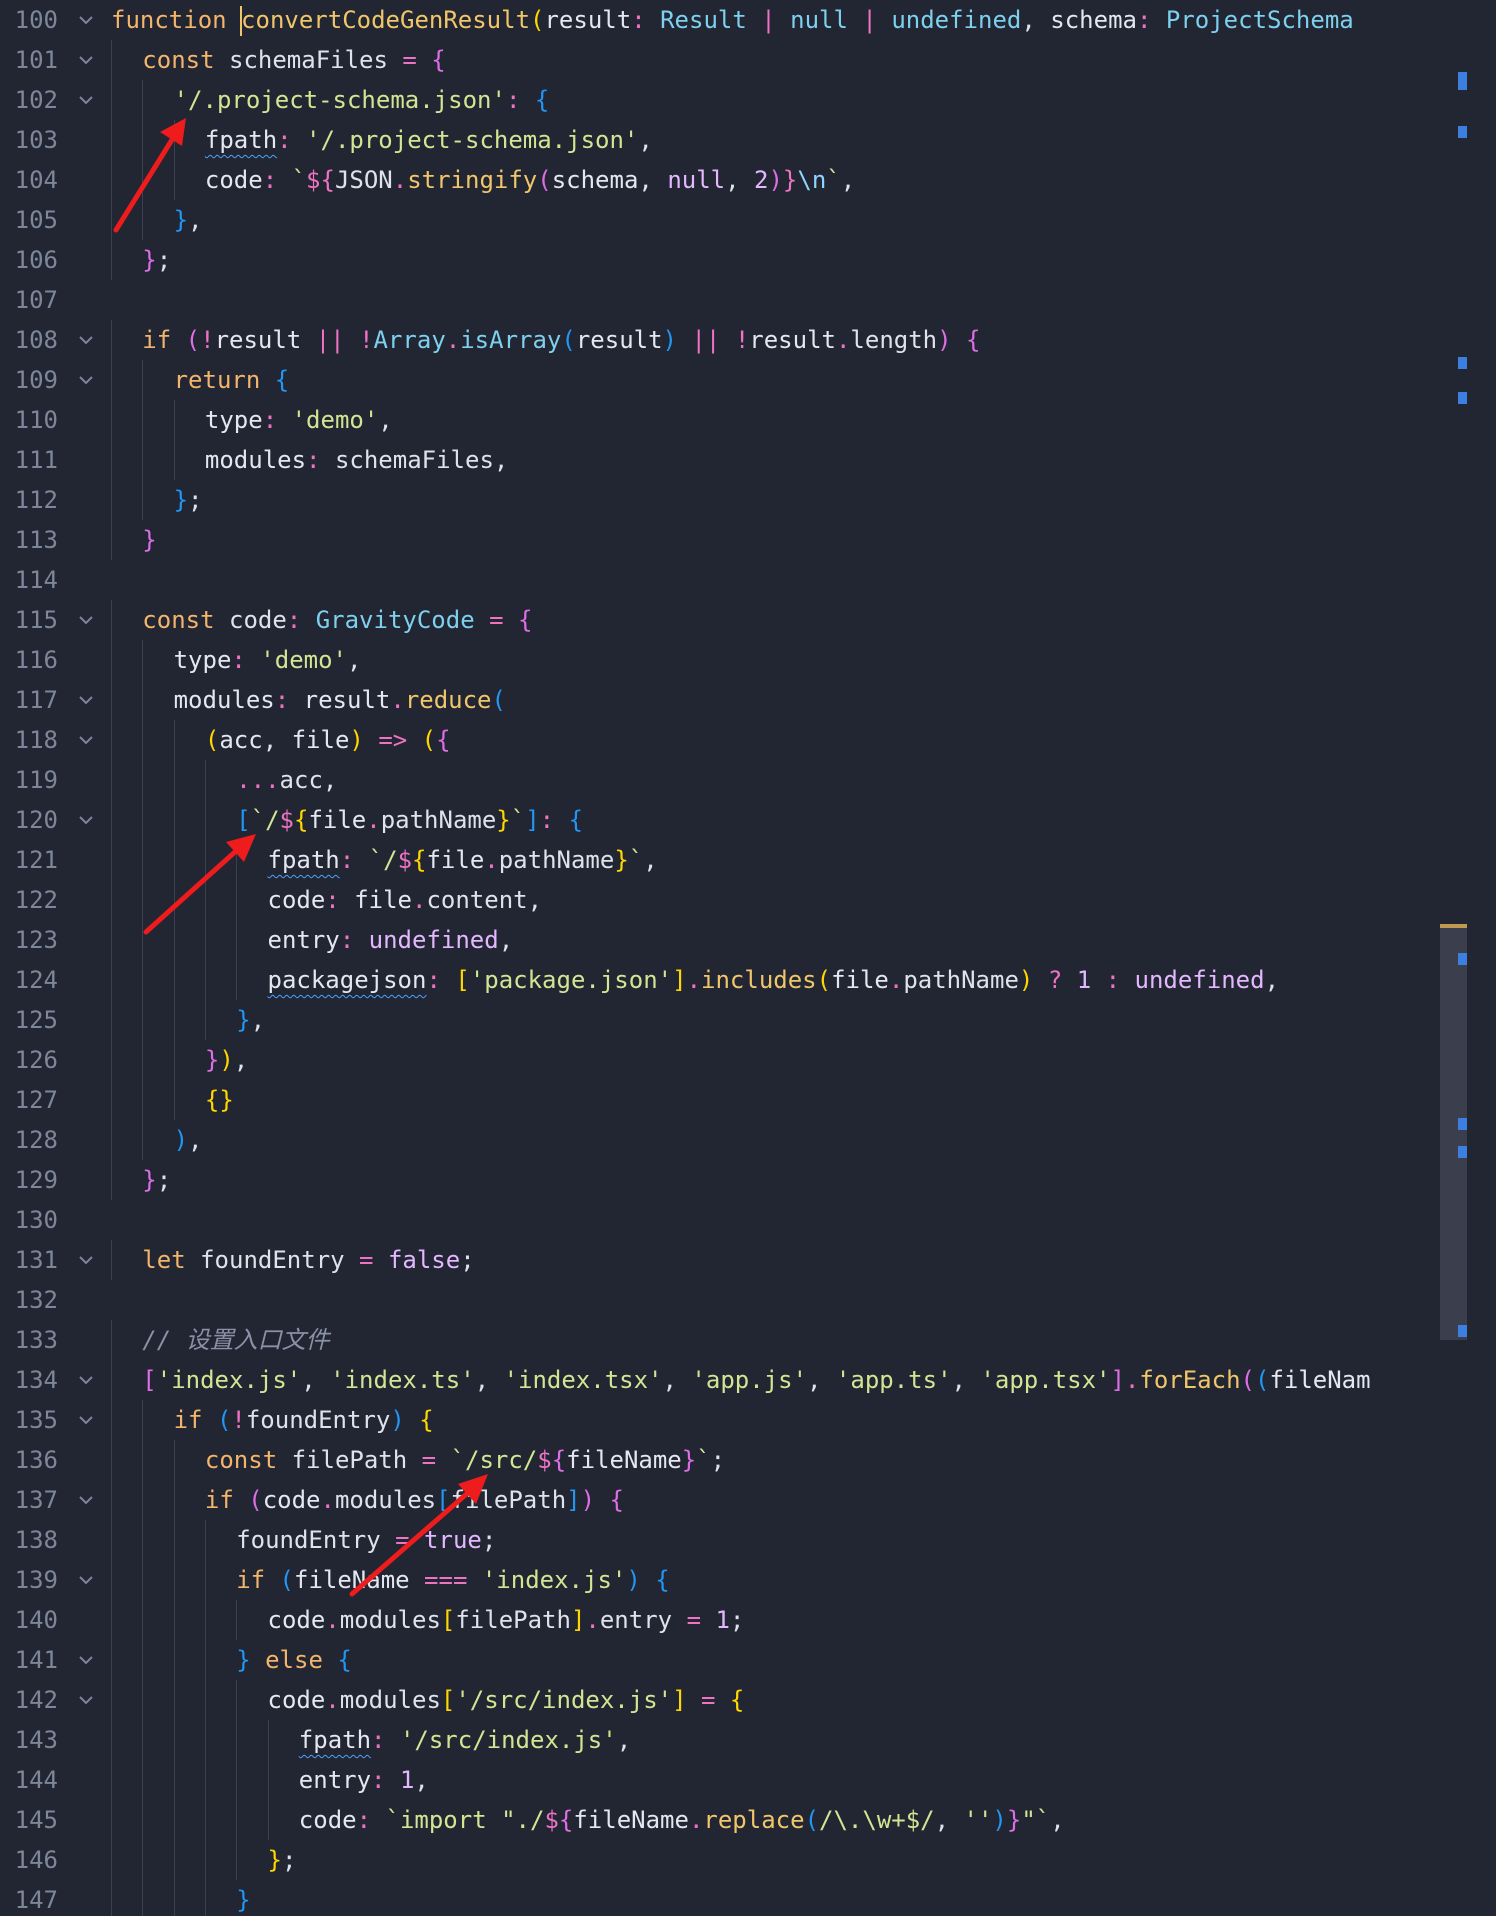  What do you see at coordinates (748, 300) in the screenshot?
I see `code-line: 107` at bounding box center [748, 300].